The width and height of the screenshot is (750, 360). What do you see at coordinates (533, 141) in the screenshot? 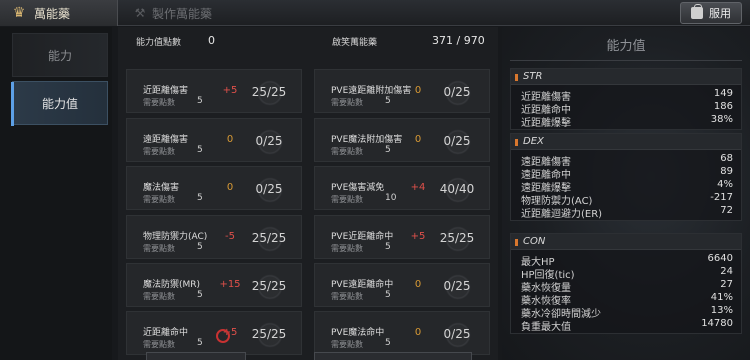
I see `section-title: DEX` at bounding box center [533, 141].